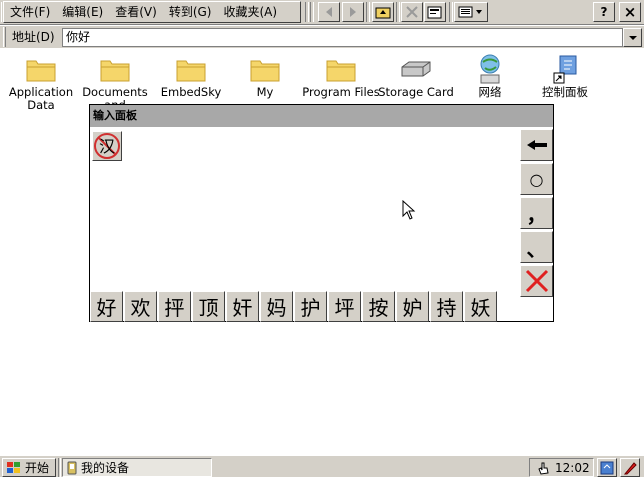 The width and height of the screenshot is (644, 477). I want to click on input-panel-title: 输入面板, so click(321, 116).